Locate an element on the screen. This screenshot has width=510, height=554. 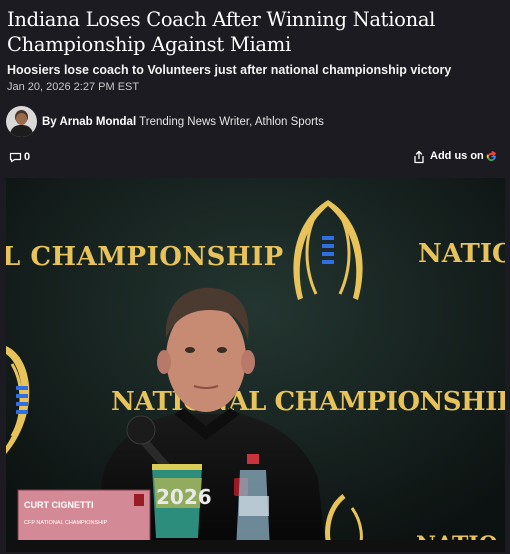
author-avatar is located at coordinates (21, 121).